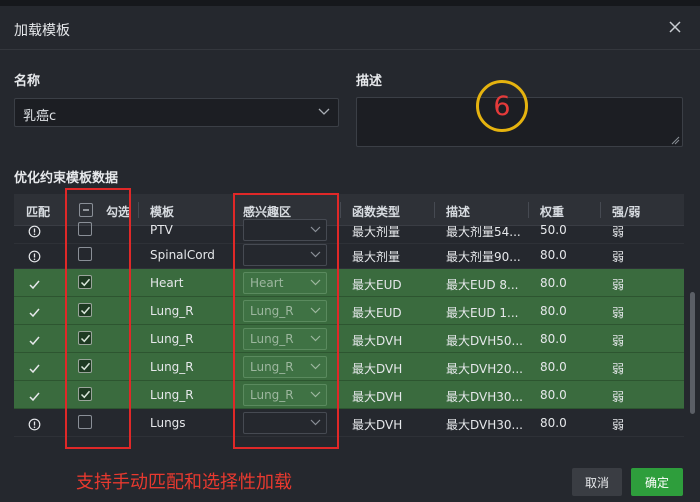 The width and height of the screenshot is (700, 502). I want to click on confirm-button: 确定, so click(657, 482).